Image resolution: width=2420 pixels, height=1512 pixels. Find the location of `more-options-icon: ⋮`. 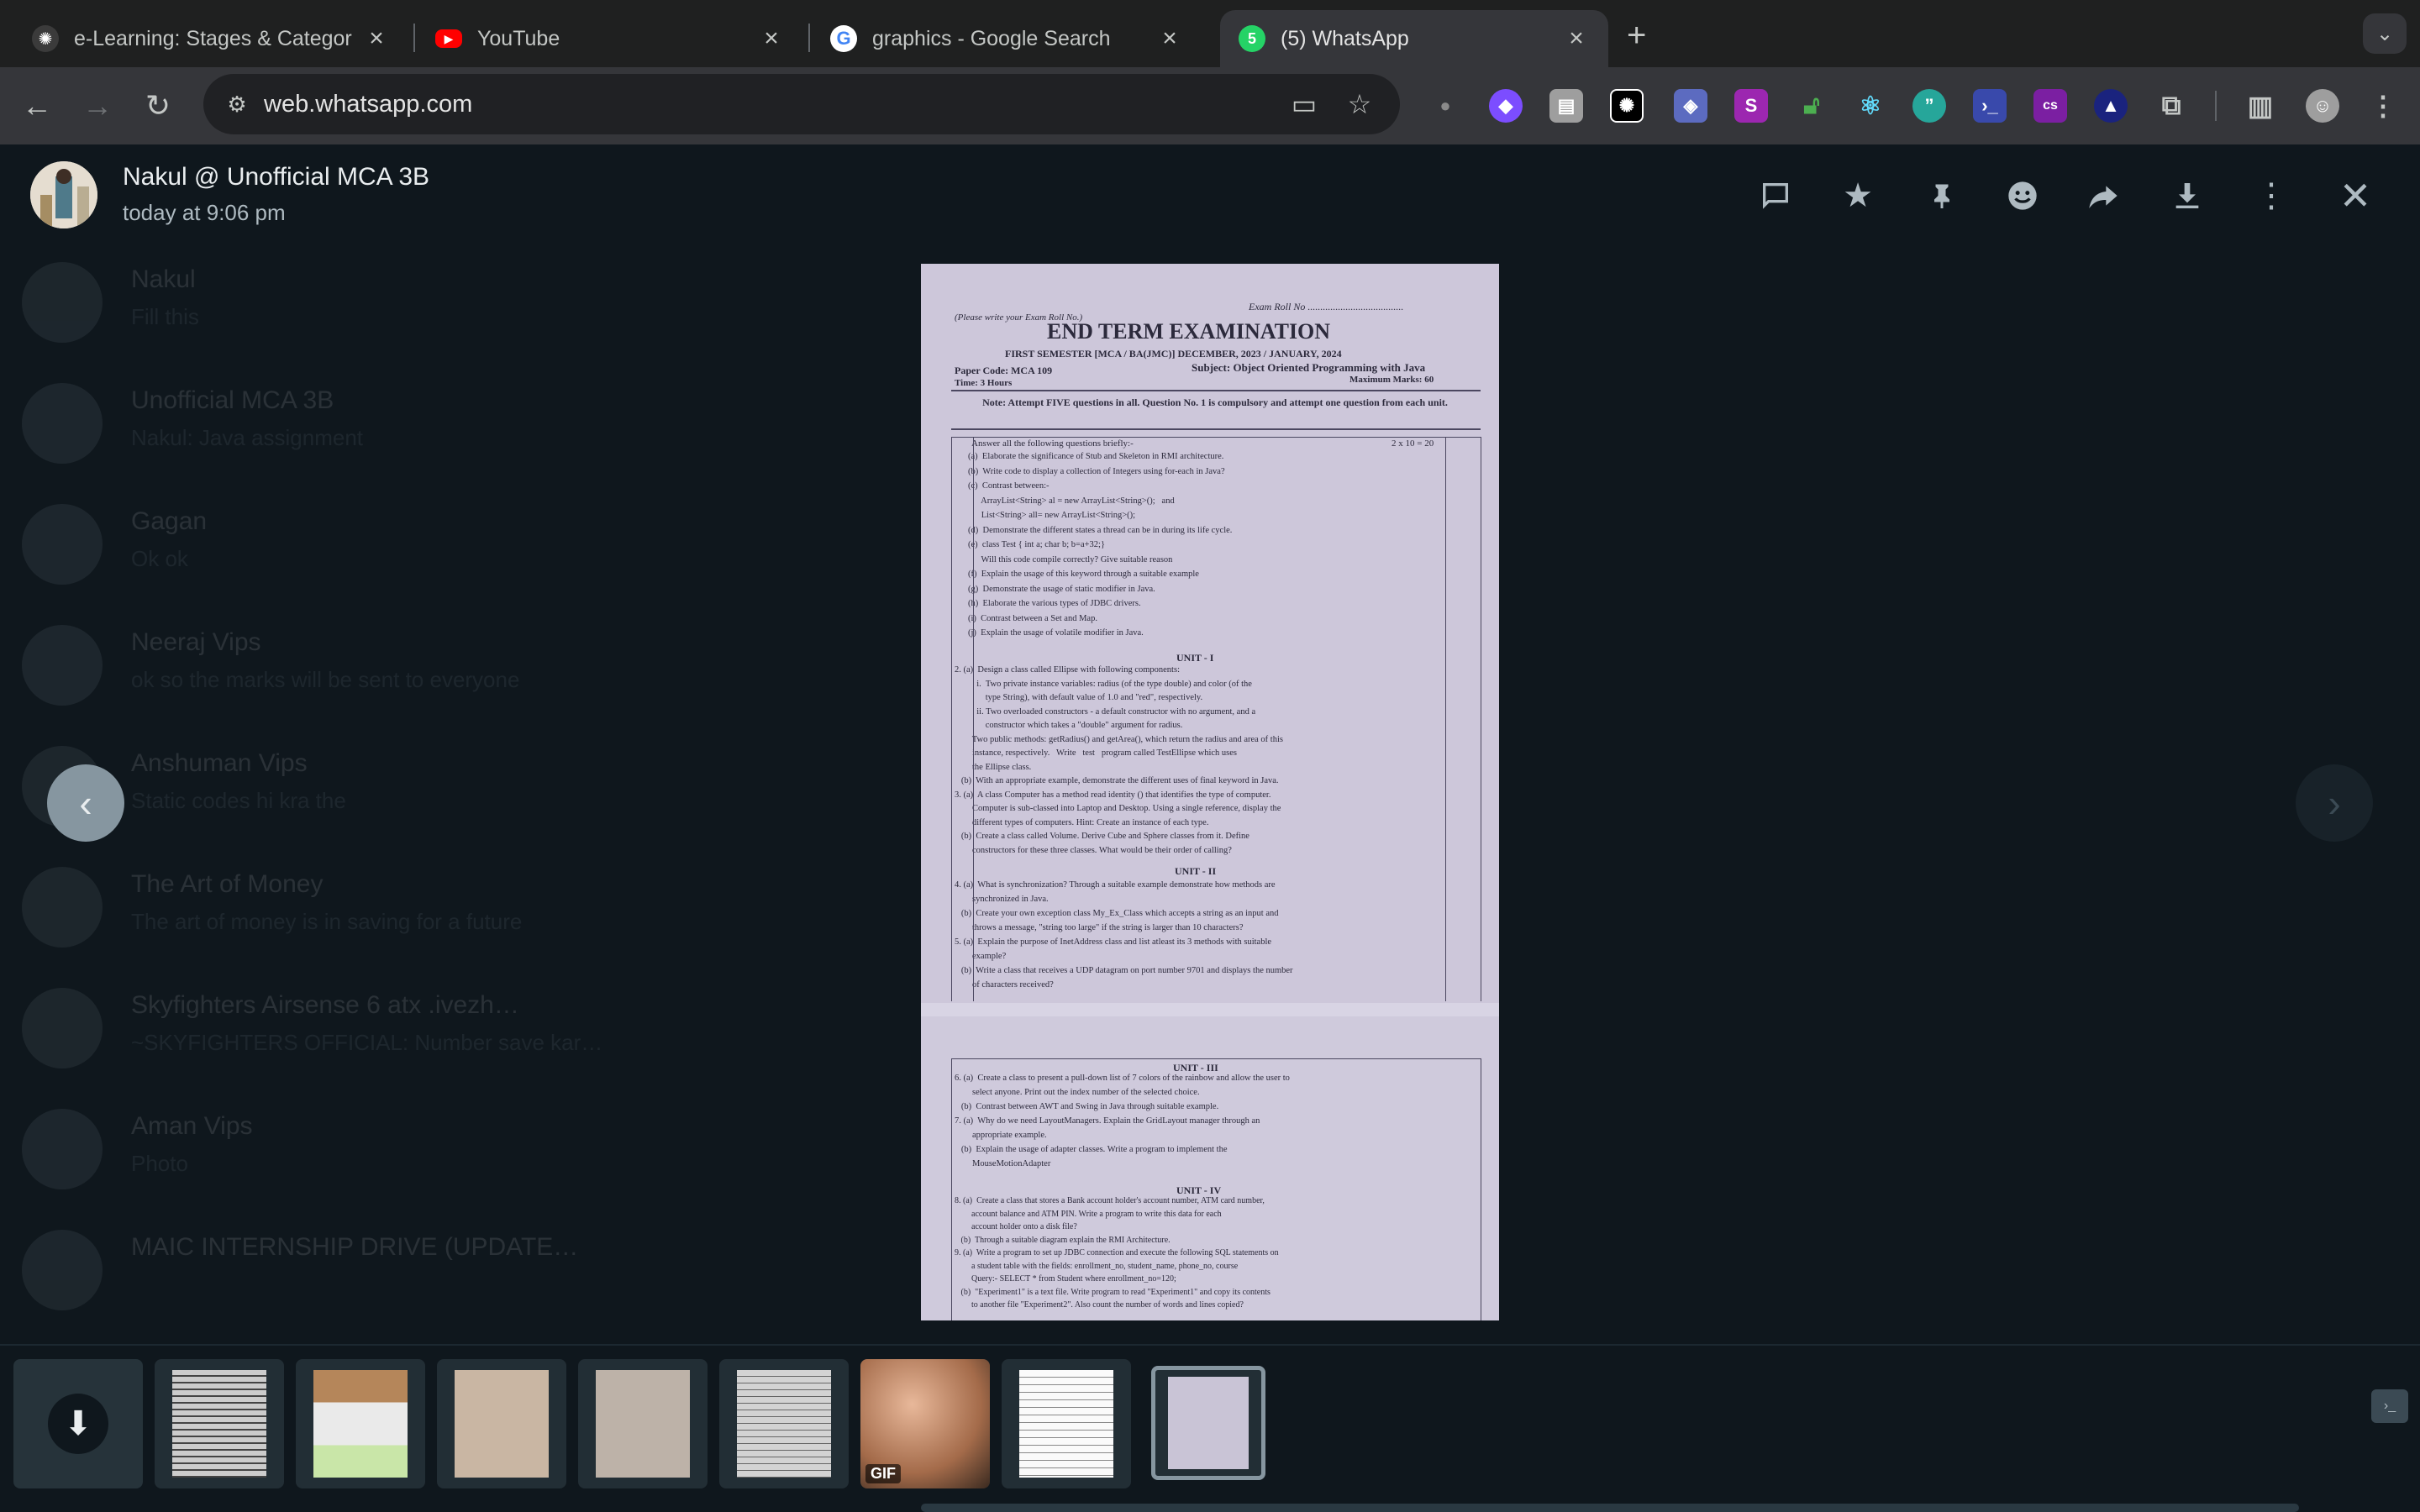

more-options-icon: ⋮ is located at coordinates (2271, 196).